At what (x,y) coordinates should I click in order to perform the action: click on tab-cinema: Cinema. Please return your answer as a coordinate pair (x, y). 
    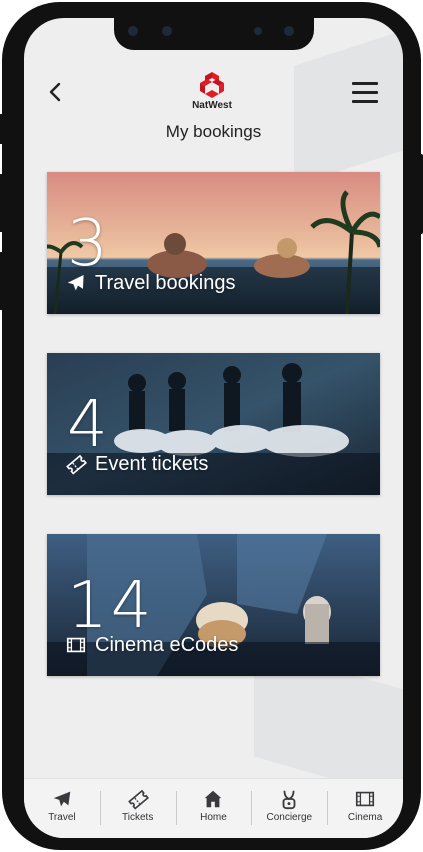
    Looking at the image, I should click on (365, 808).